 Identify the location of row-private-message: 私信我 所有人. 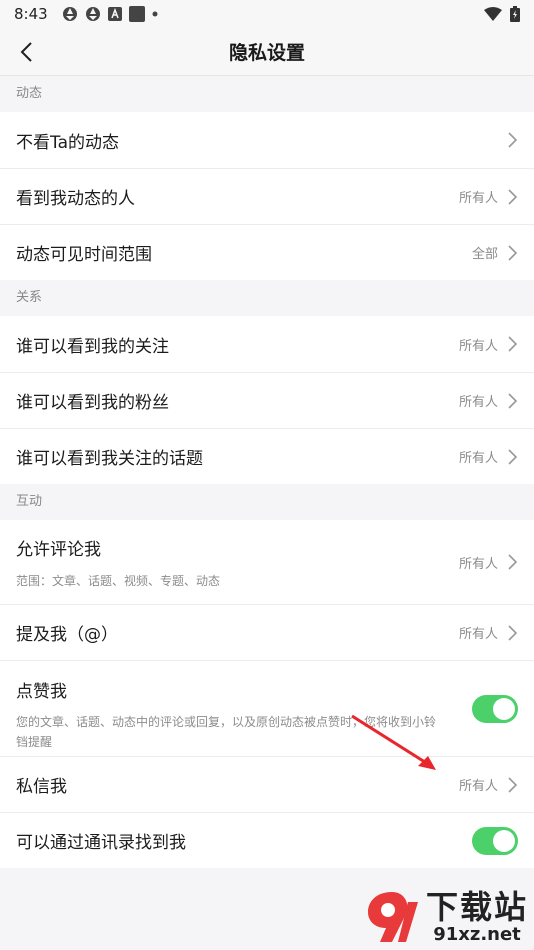
(267, 784).